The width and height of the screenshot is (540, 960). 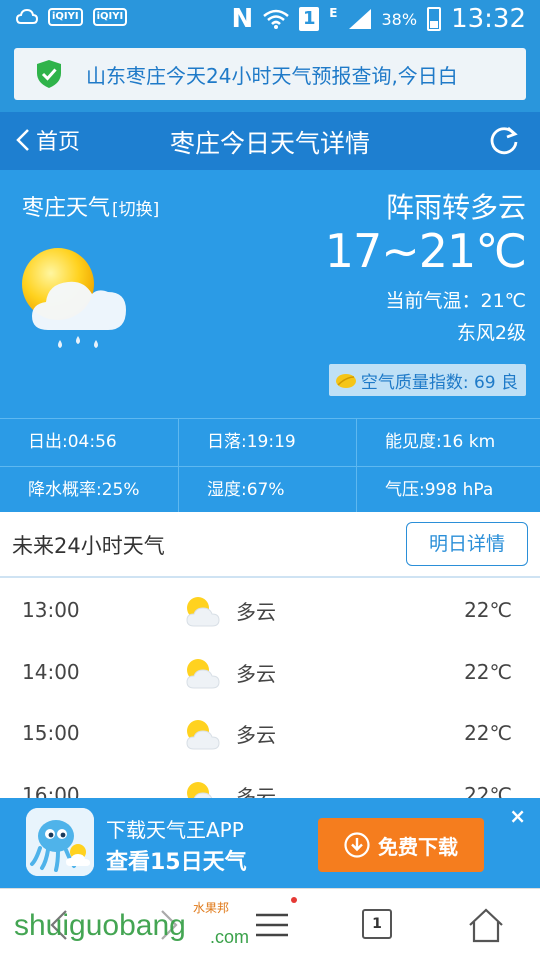 What do you see at coordinates (211, 908) in the screenshot?
I see `watermark-subtext: 水果邦` at bounding box center [211, 908].